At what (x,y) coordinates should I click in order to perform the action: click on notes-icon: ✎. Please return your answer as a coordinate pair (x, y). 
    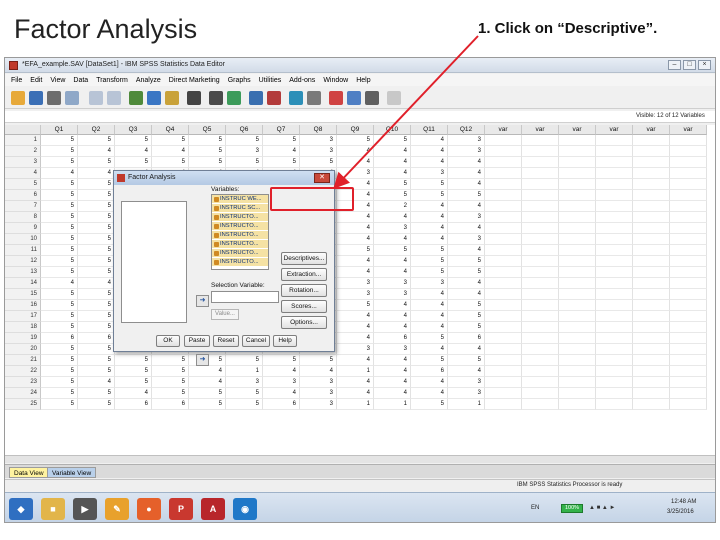
    Looking at the image, I should click on (117, 509).